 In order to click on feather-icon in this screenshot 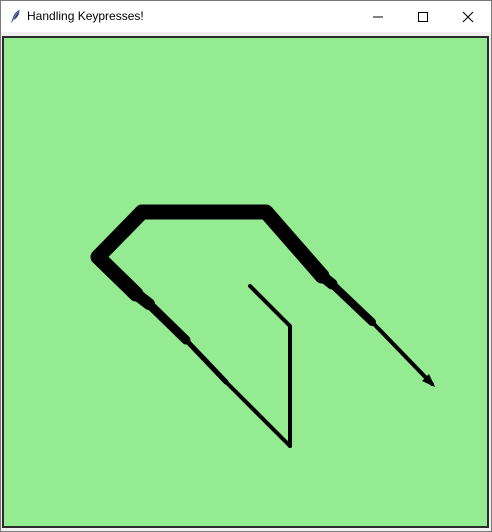, I will do `click(16, 16)`.